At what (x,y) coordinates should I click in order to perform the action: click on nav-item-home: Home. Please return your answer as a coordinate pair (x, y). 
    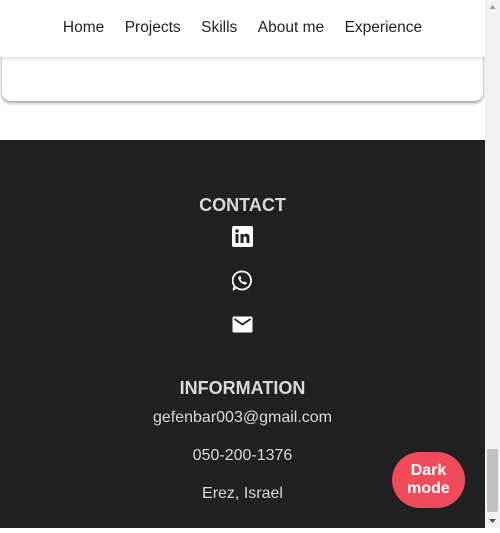
    Looking at the image, I should click on (83, 28).